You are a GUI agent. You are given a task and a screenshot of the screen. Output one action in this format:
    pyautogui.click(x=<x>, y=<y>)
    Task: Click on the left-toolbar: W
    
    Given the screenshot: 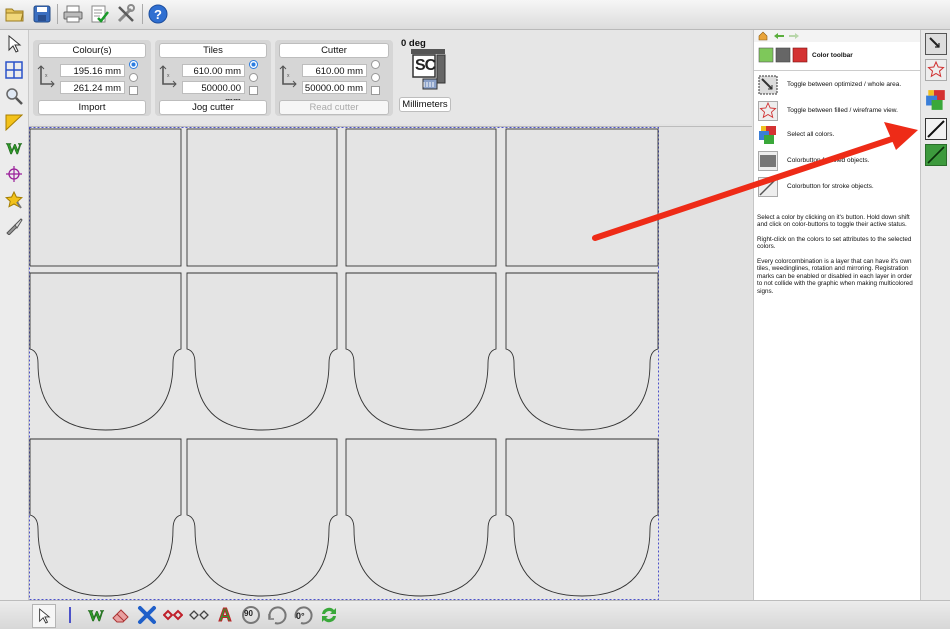 What is the action you would take?
    pyautogui.click(x=14, y=315)
    